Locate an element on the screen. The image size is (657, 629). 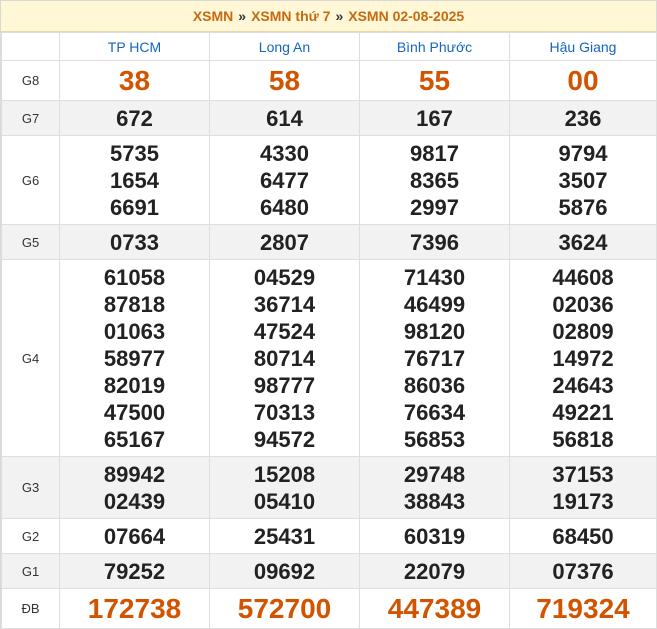
prize-number: 49221 is located at coordinates (583, 412).